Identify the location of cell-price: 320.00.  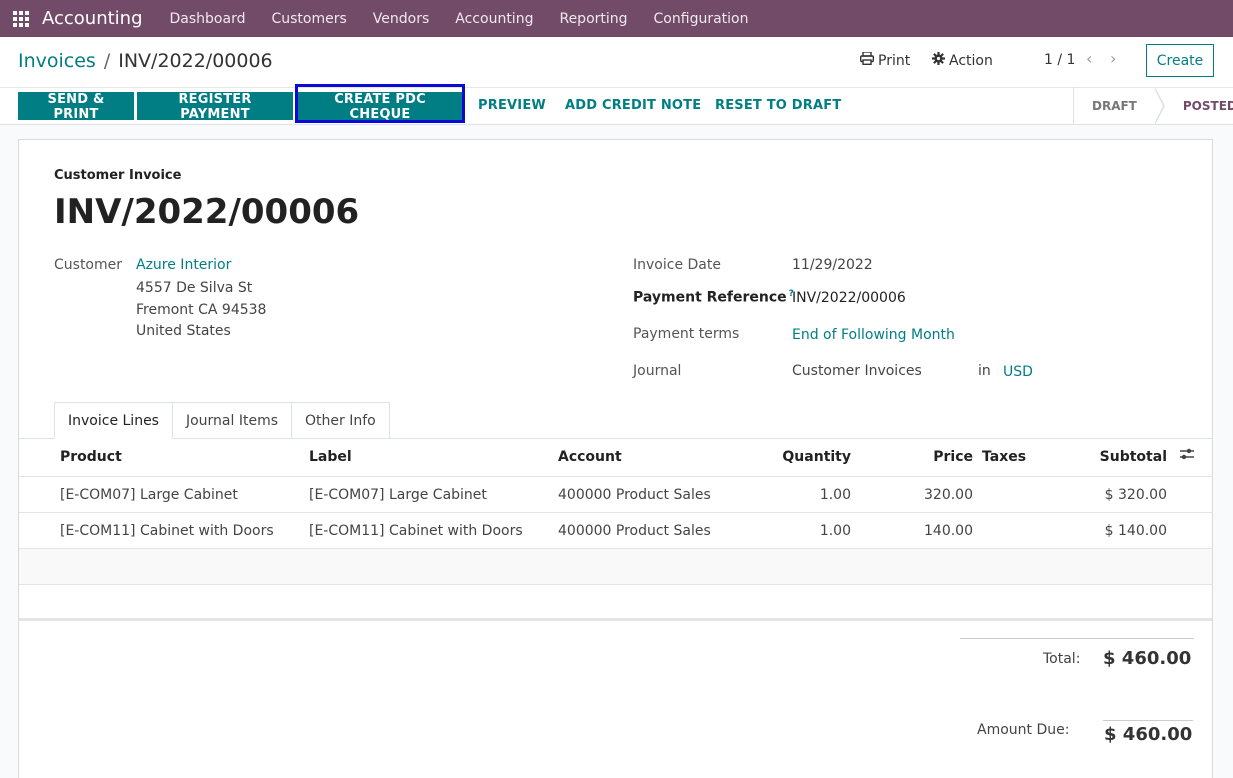
(948, 495).